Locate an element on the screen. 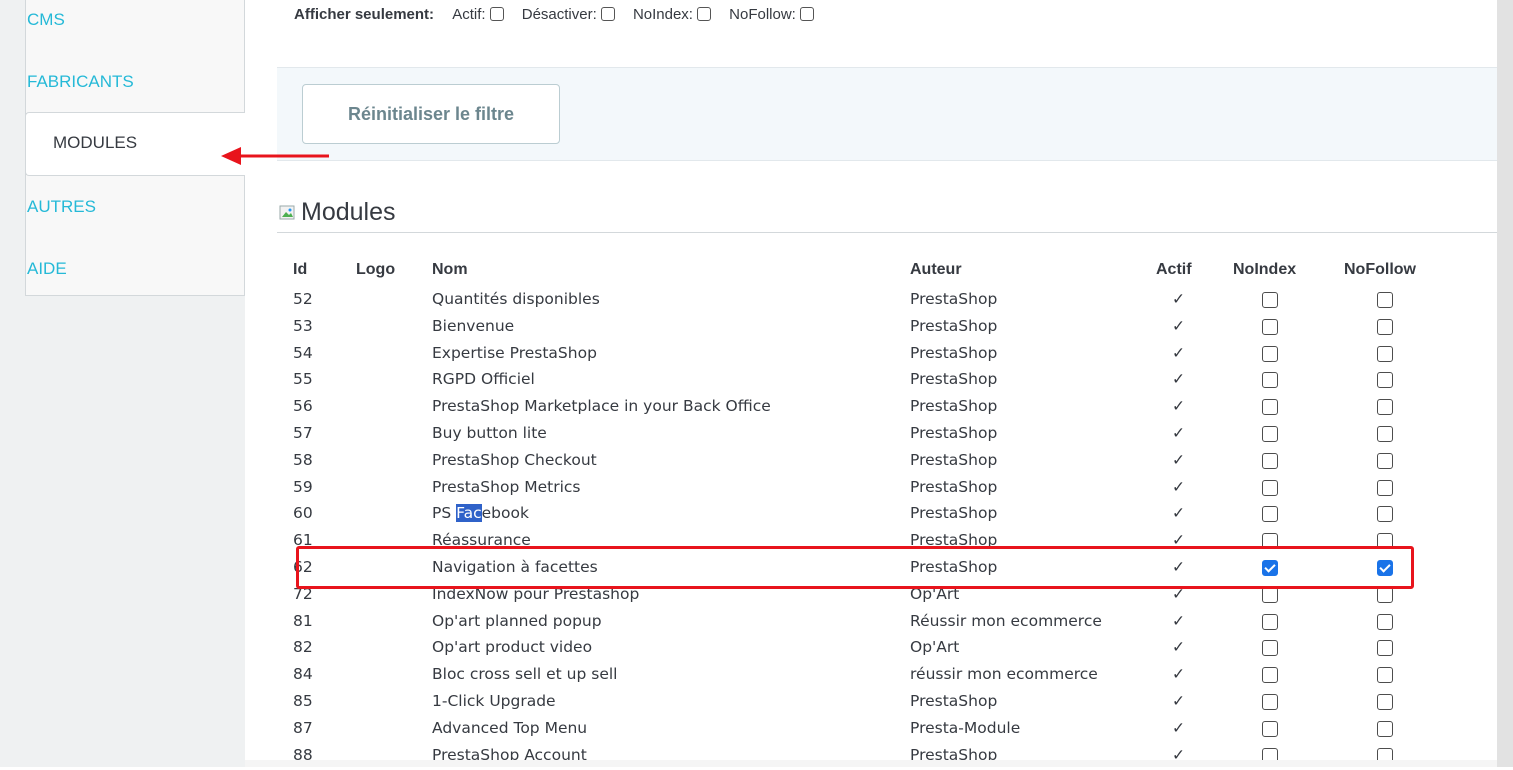  cell-id: 54 is located at coordinates (303, 352).